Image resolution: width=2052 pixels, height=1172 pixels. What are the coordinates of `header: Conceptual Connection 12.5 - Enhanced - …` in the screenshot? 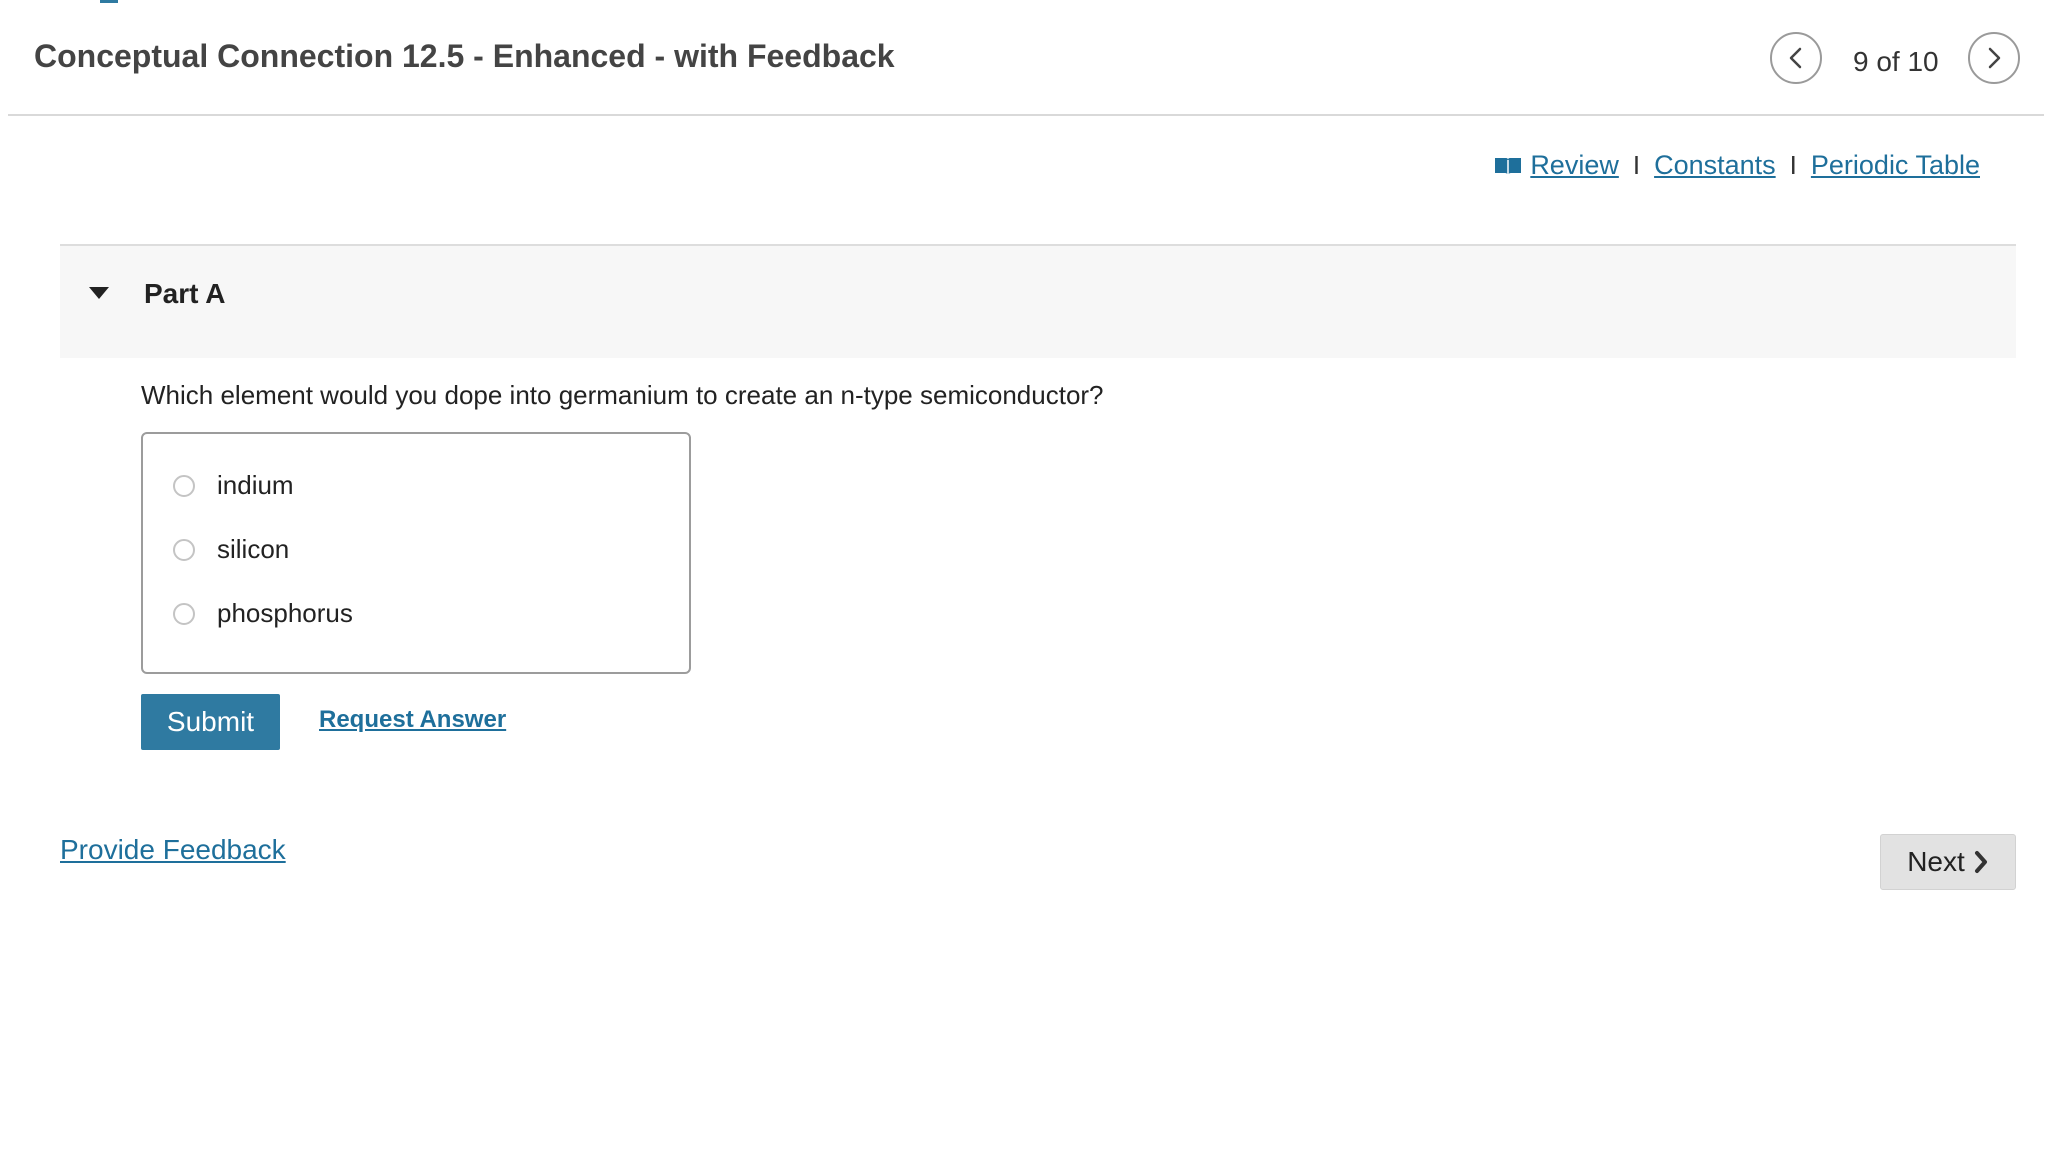 It's located at (1026, 58).